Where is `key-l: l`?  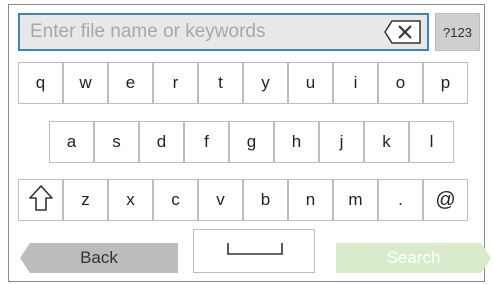
key-l: l is located at coordinates (431, 142).